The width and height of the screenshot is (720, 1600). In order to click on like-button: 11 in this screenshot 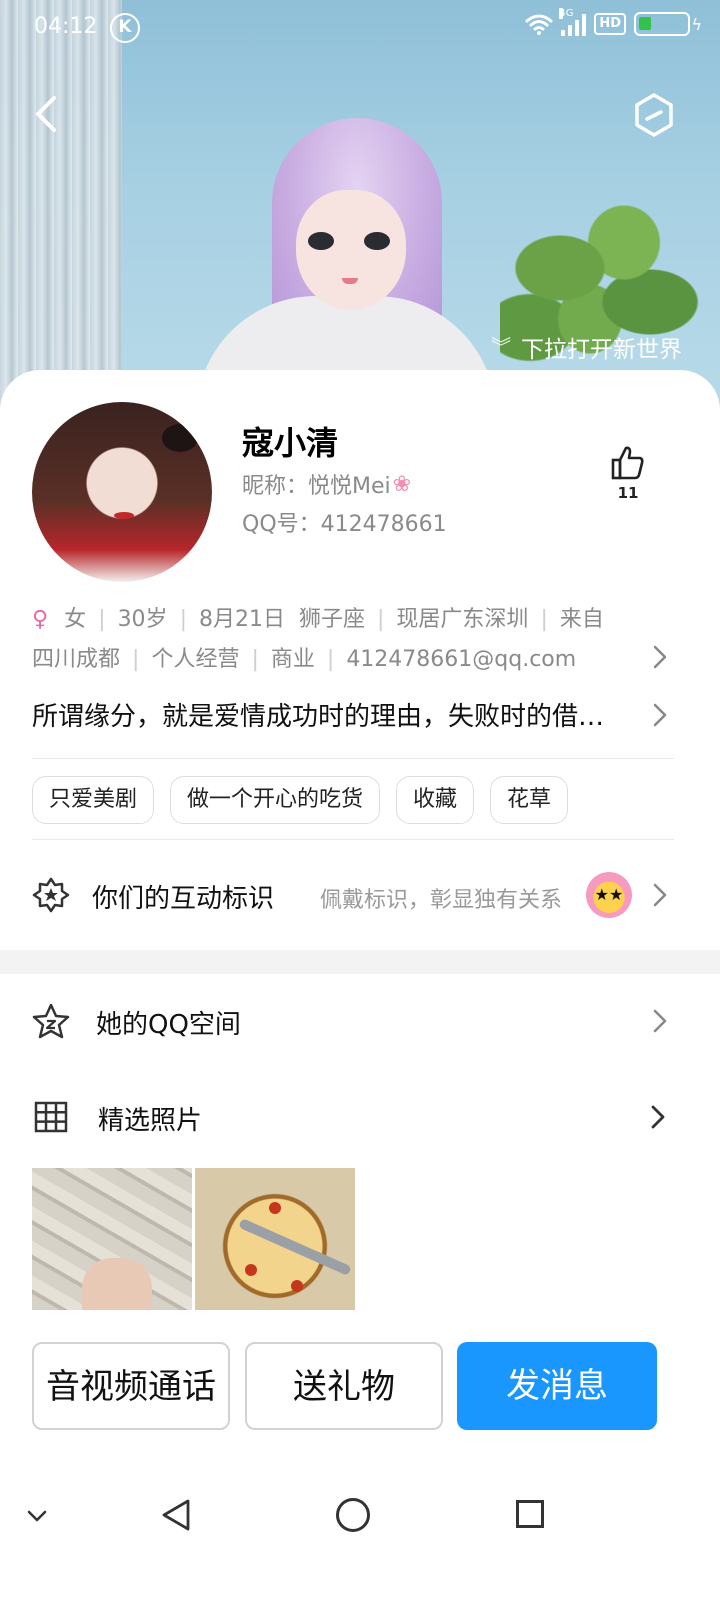, I will do `click(628, 473)`.